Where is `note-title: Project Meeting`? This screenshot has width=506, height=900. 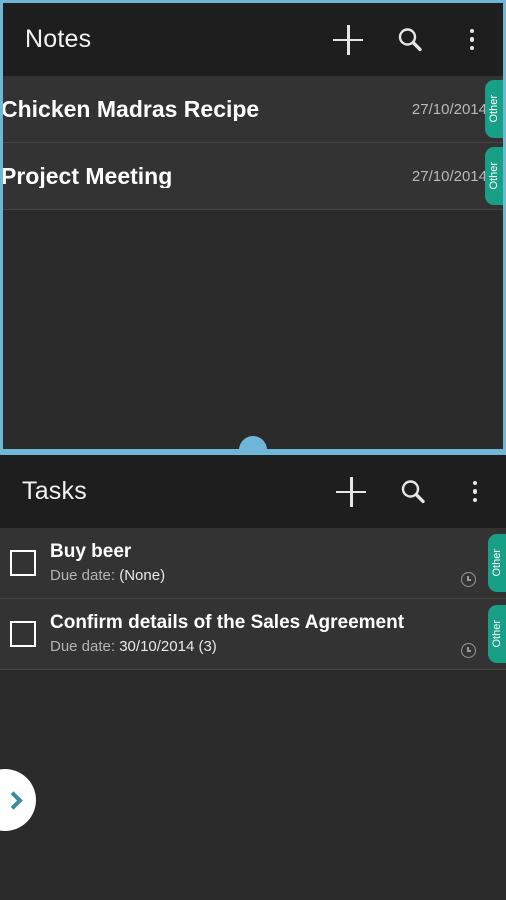 note-title: Project Meeting is located at coordinates (87, 176).